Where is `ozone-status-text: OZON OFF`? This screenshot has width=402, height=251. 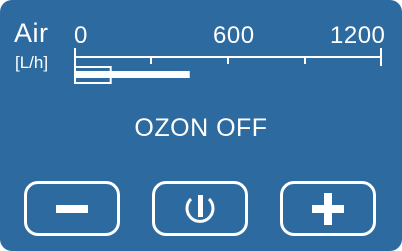 ozone-status-text: OZON OFF is located at coordinates (201, 128).